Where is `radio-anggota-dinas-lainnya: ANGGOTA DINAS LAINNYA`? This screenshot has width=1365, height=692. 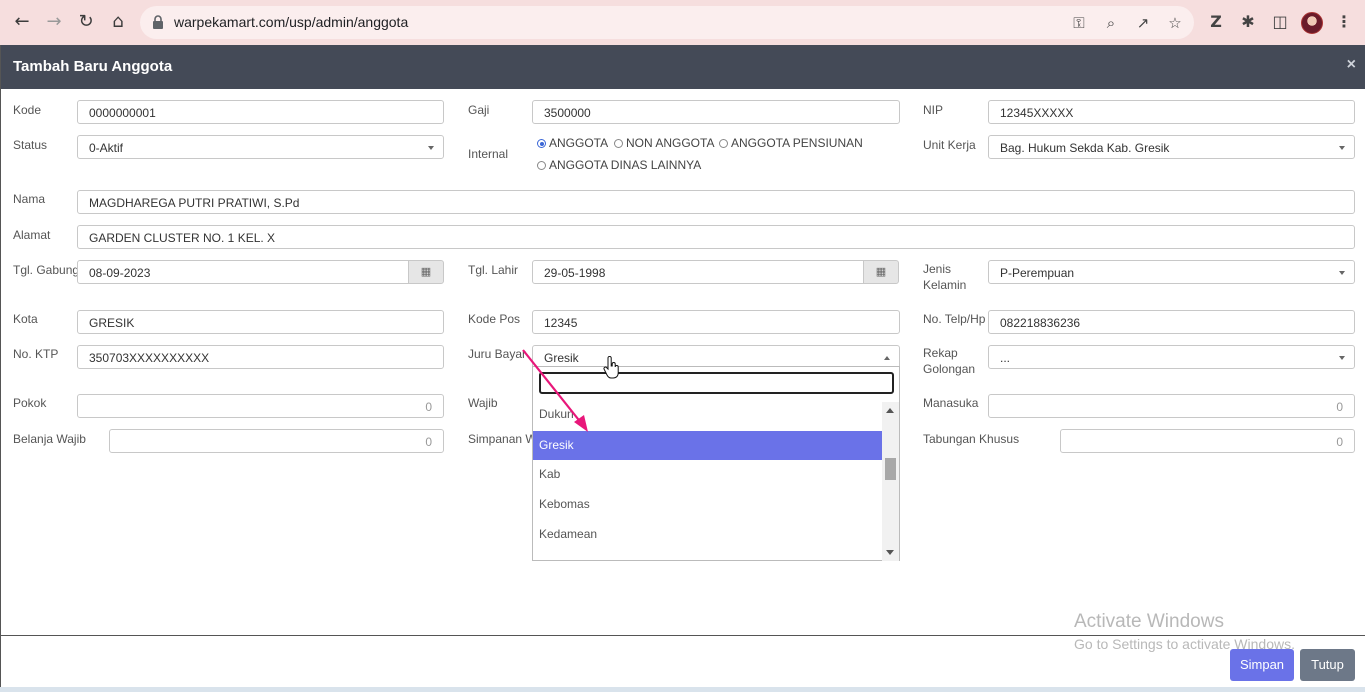 radio-anggota-dinas-lainnya: ANGGOTA DINAS LAINNYA is located at coordinates (619, 165).